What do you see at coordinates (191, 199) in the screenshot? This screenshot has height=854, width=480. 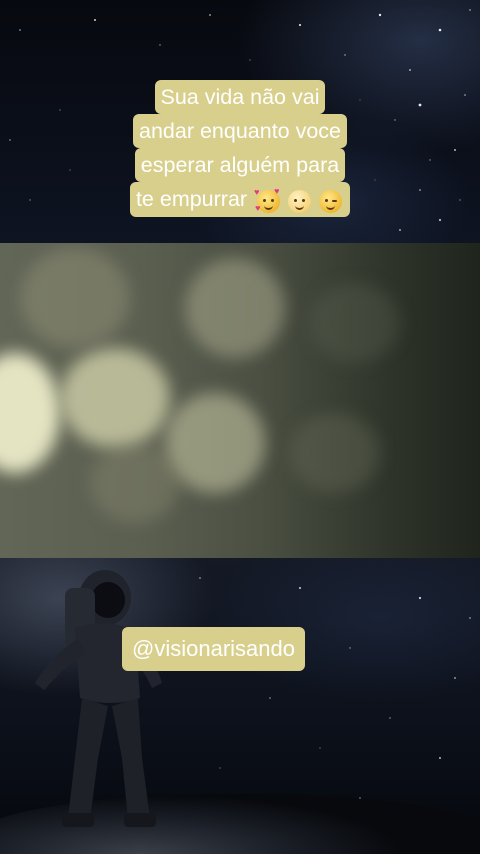 I see `caption-line: te empurrar` at bounding box center [191, 199].